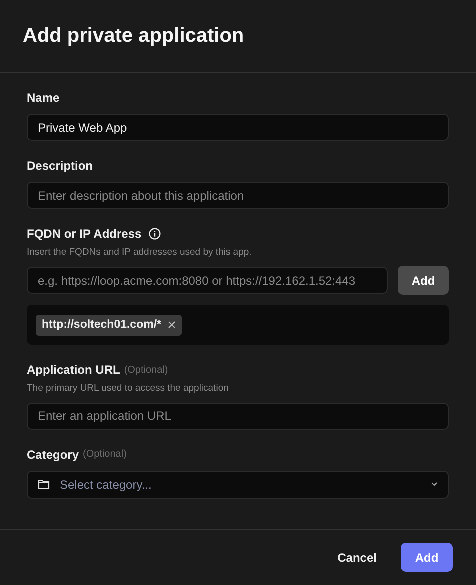 This screenshot has height=585, width=476. Describe the element at coordinates (109, 325) in the screenshot. I see `url-tag: http://soltech01.com/*` at that location.